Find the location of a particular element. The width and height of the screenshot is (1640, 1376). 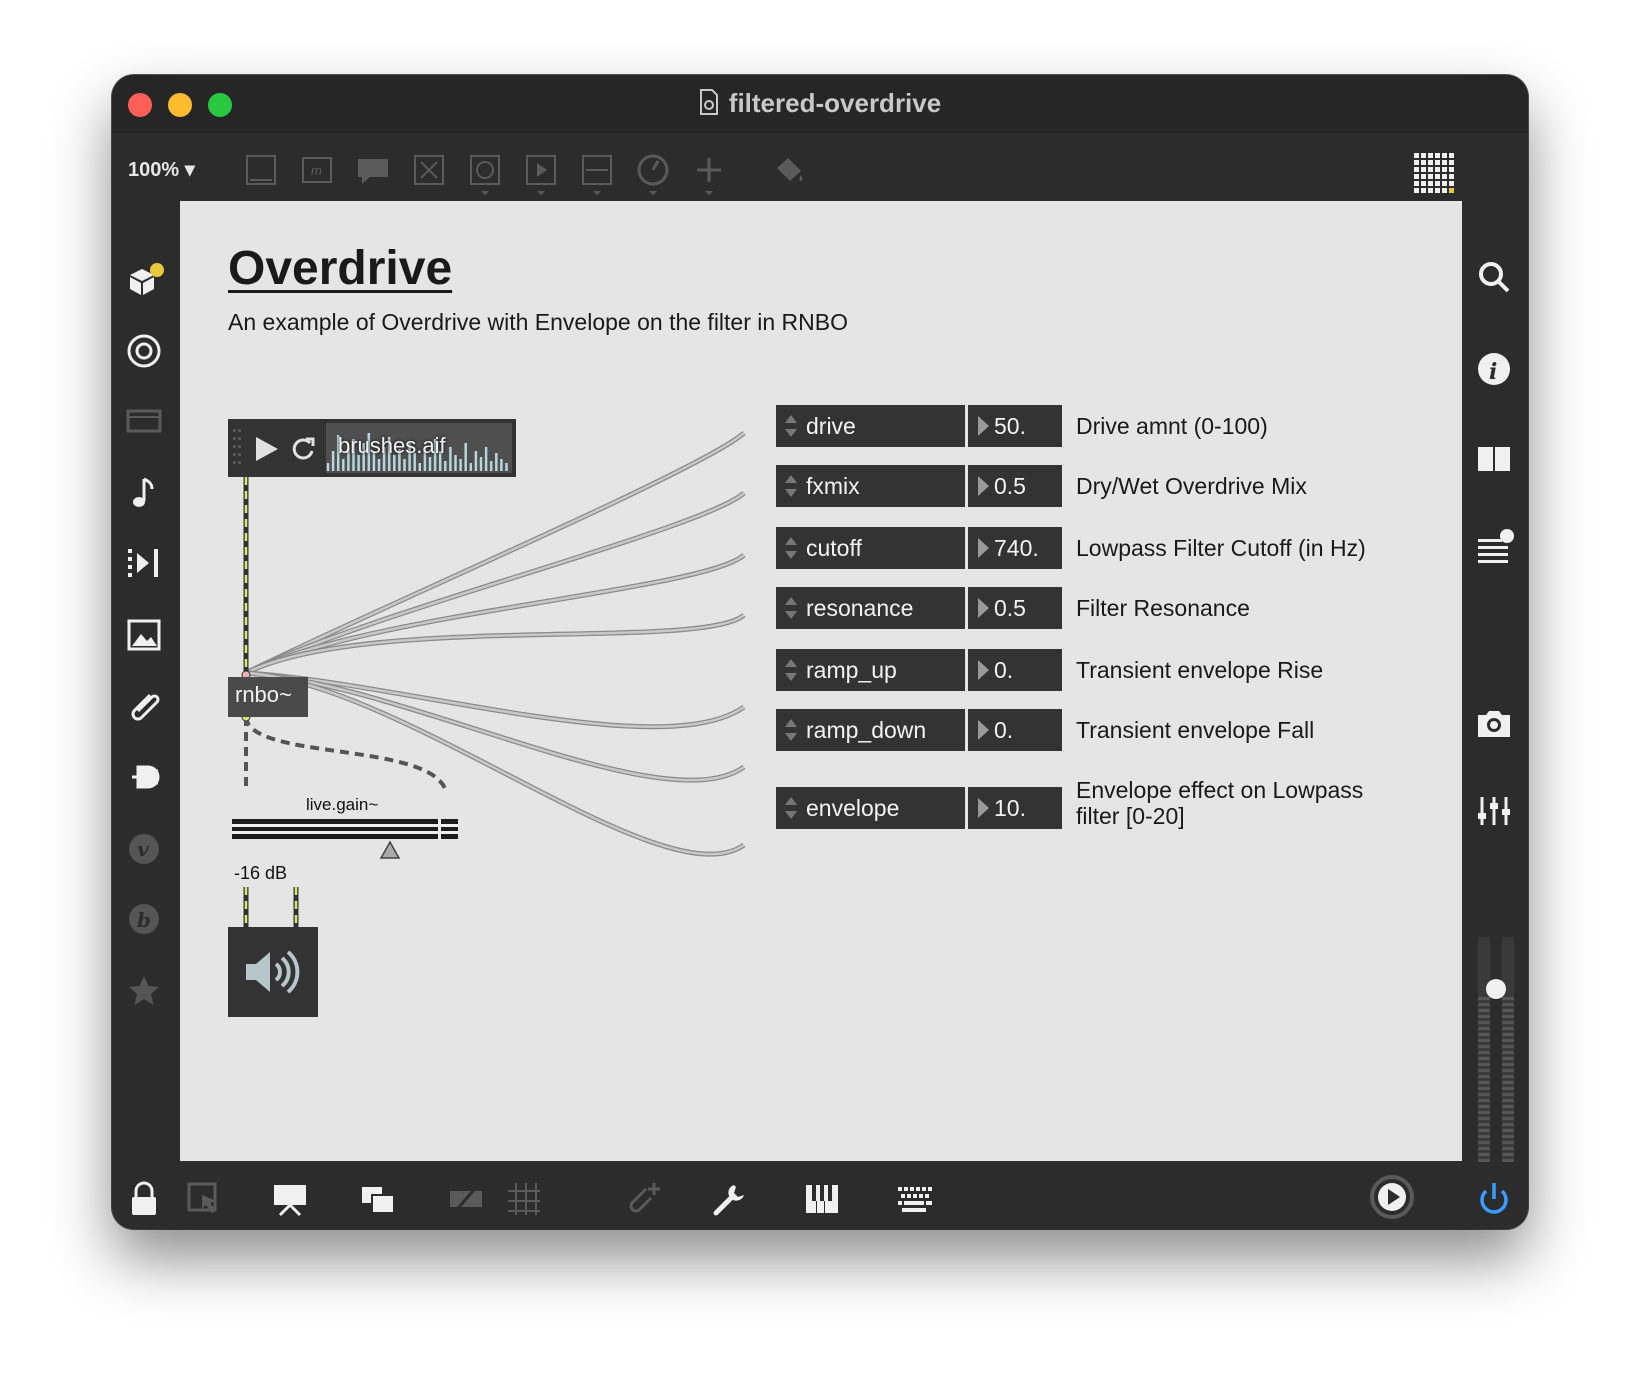

param-description: Transient envelope Fall is located at coordinates (1195, 730).